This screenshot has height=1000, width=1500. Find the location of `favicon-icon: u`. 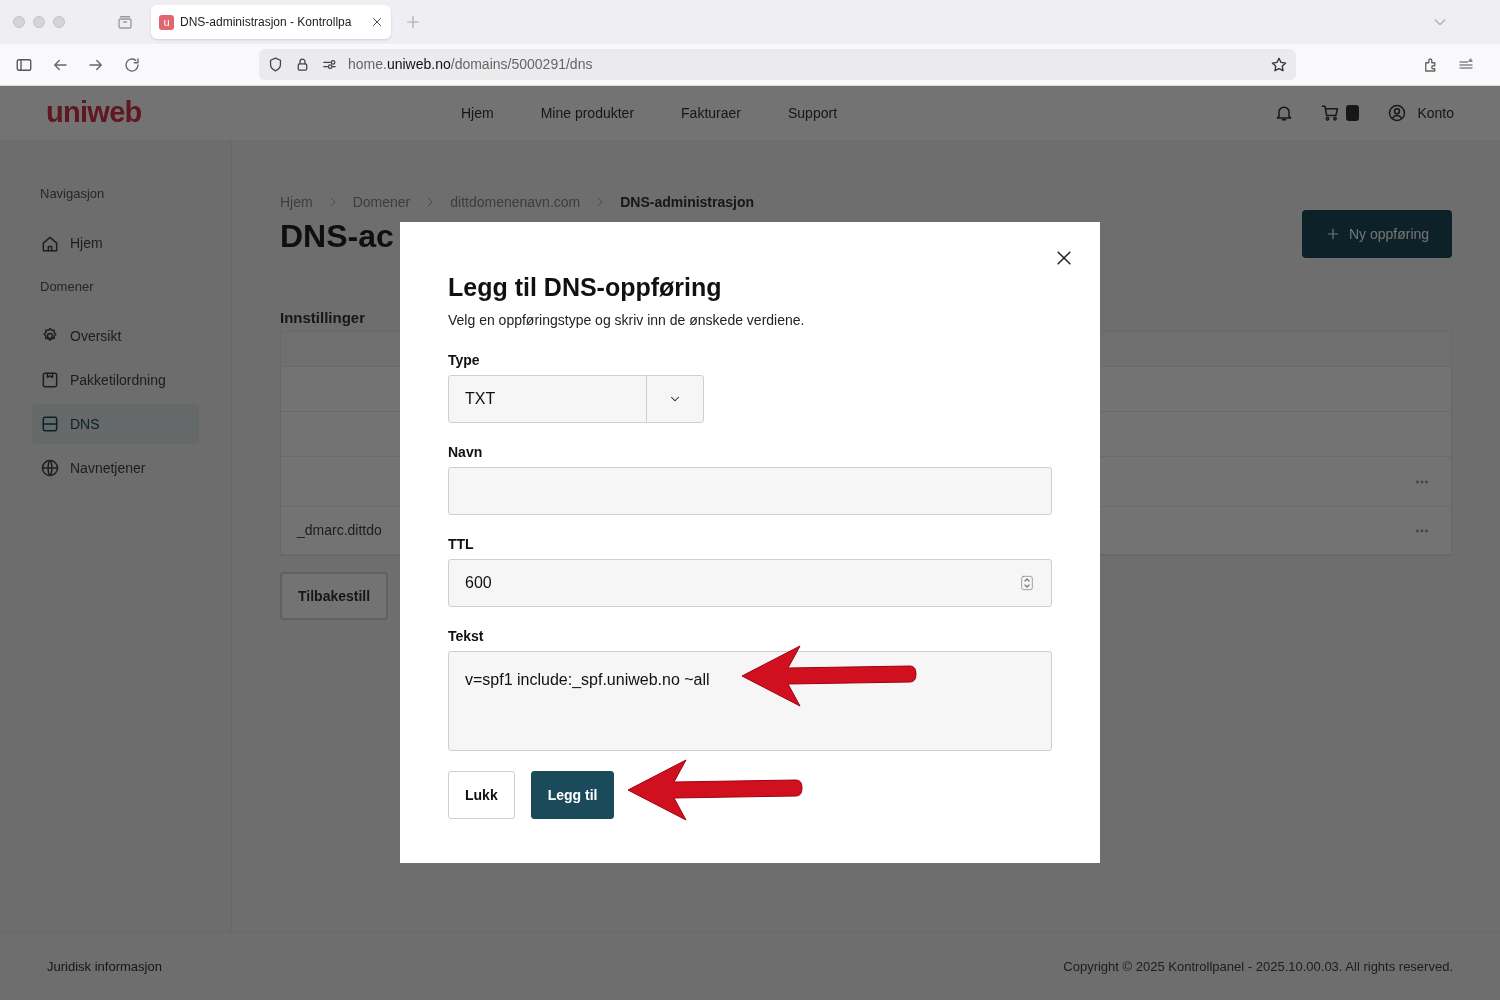

favicon-icon: u is located at coordinates (166, 22).